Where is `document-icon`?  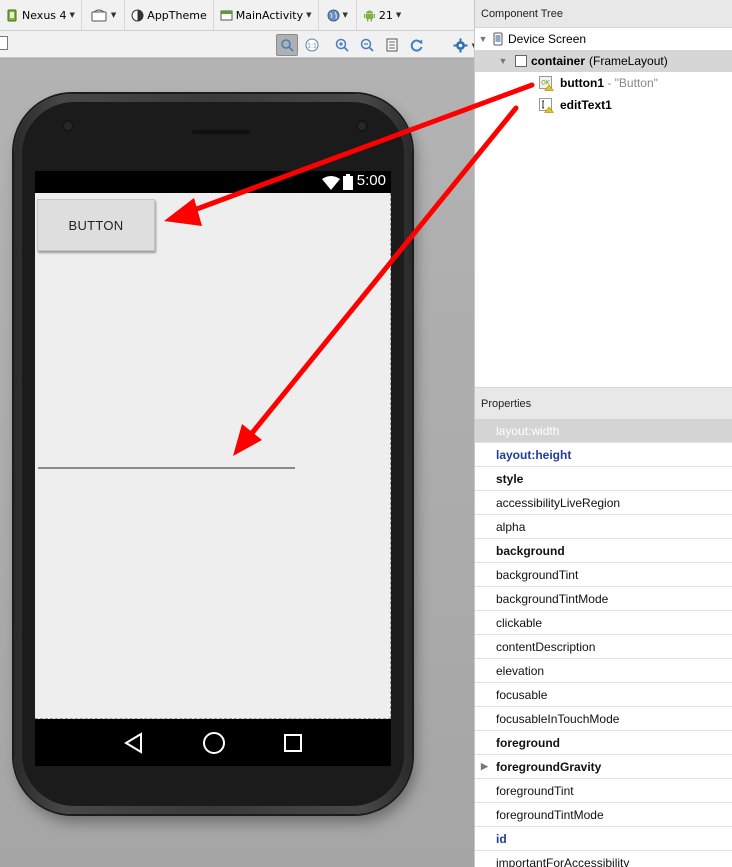 document-icon is located at coordinates (392, 45).